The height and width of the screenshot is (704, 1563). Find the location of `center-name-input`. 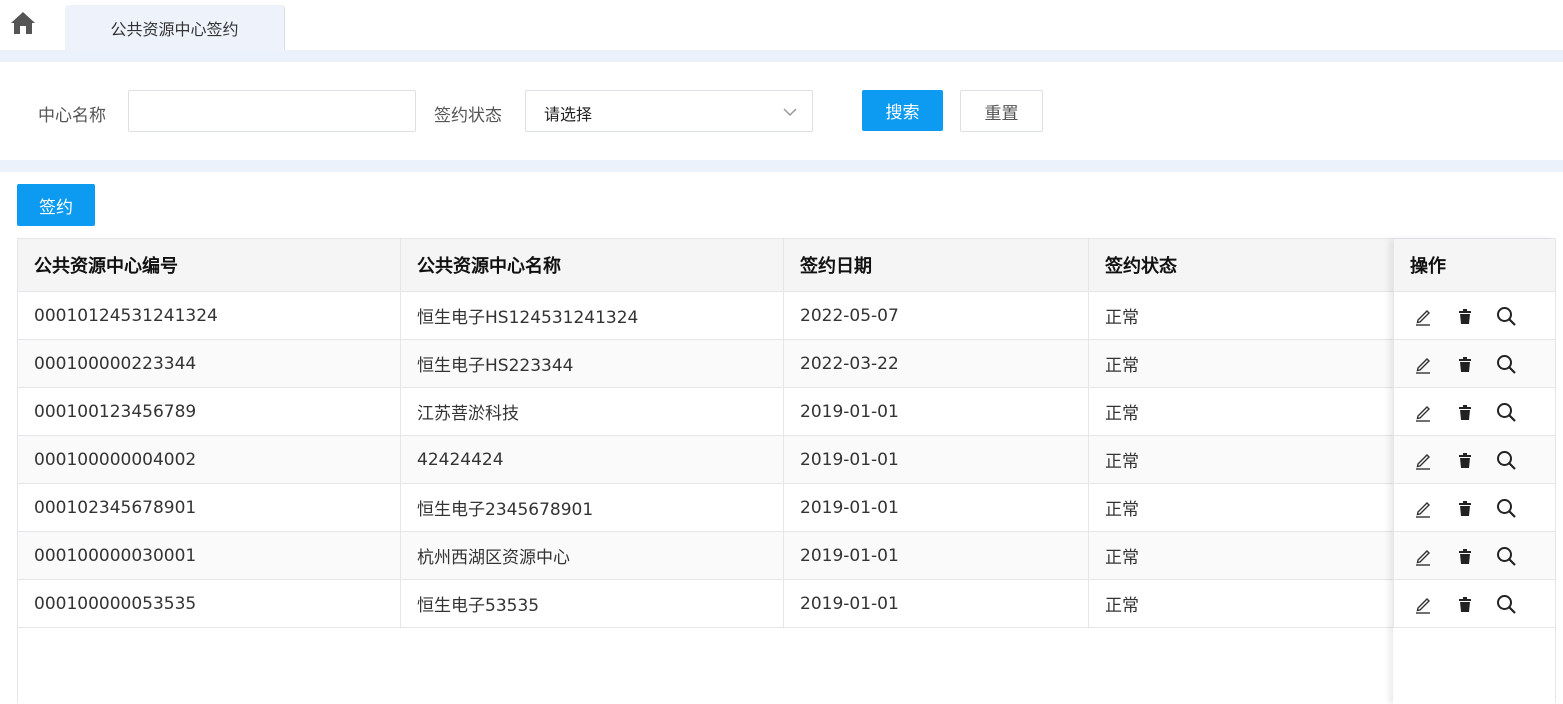

center-name-input is located at coordinates (272, 111).